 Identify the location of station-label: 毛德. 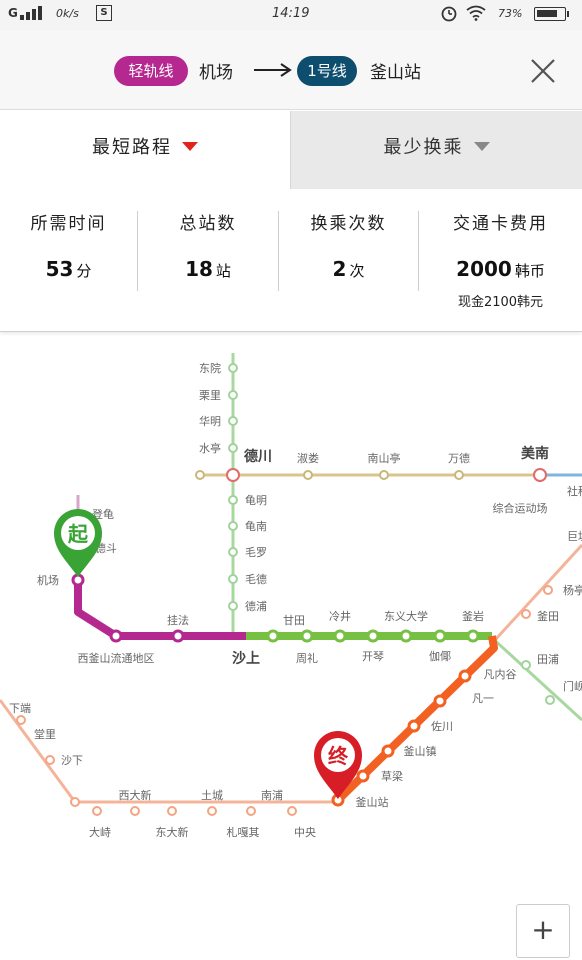
(256, 579).